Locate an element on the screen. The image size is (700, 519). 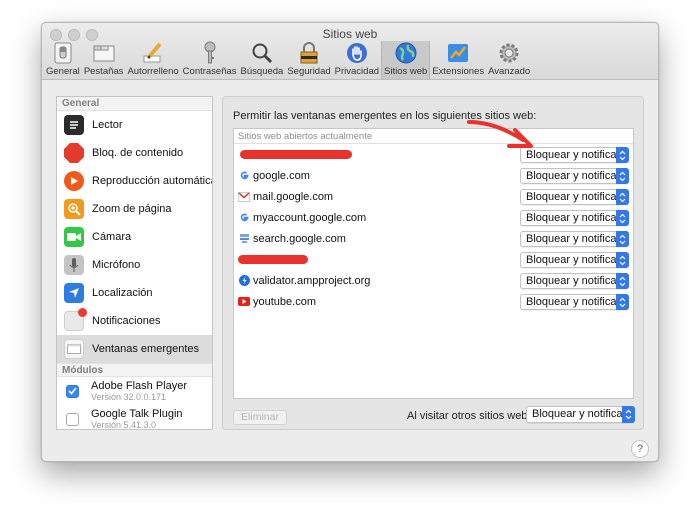
tab-label: Autorrelleno is located at coordinates (153, 71).